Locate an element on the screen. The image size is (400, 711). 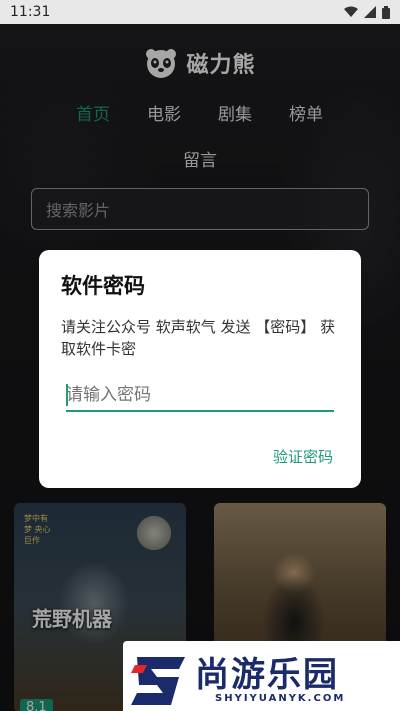
status-icons is located at coordinates (367, 12).